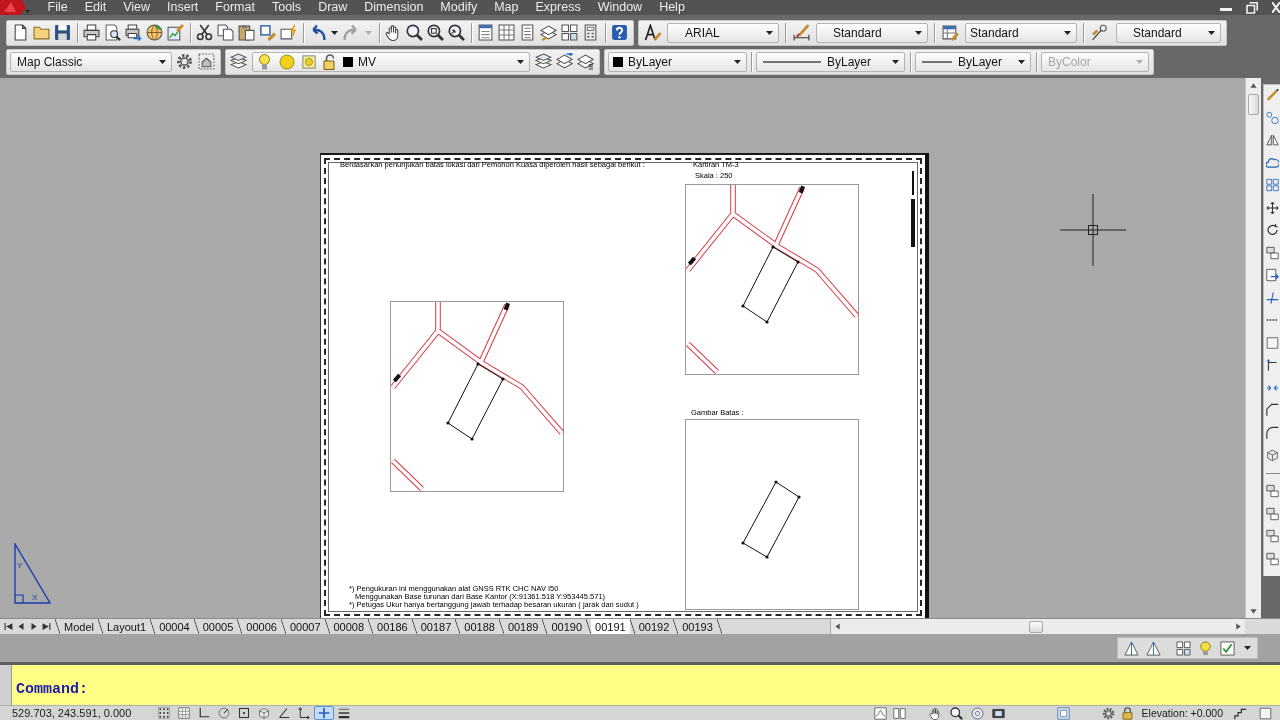 This screenshot has height=720, width=1280. Describe the element at coordinates (286, 7) in the screenshot. I see `menu-item: Tools` at that location.